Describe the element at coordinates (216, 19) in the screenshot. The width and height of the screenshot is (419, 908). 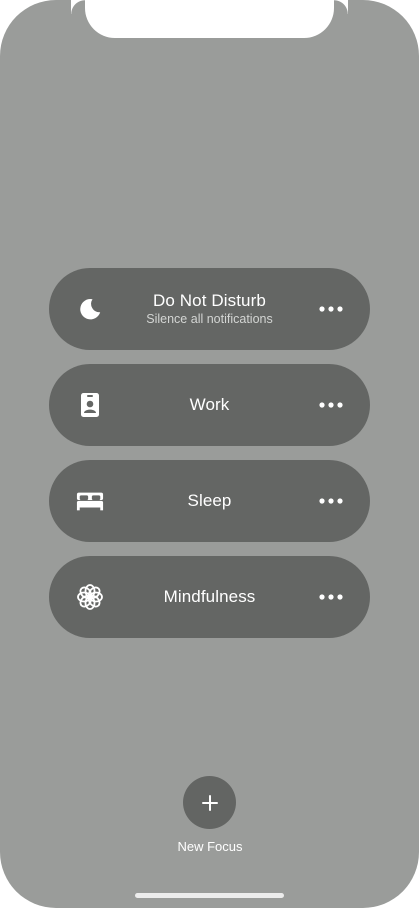
I see `device-notch` at that location.